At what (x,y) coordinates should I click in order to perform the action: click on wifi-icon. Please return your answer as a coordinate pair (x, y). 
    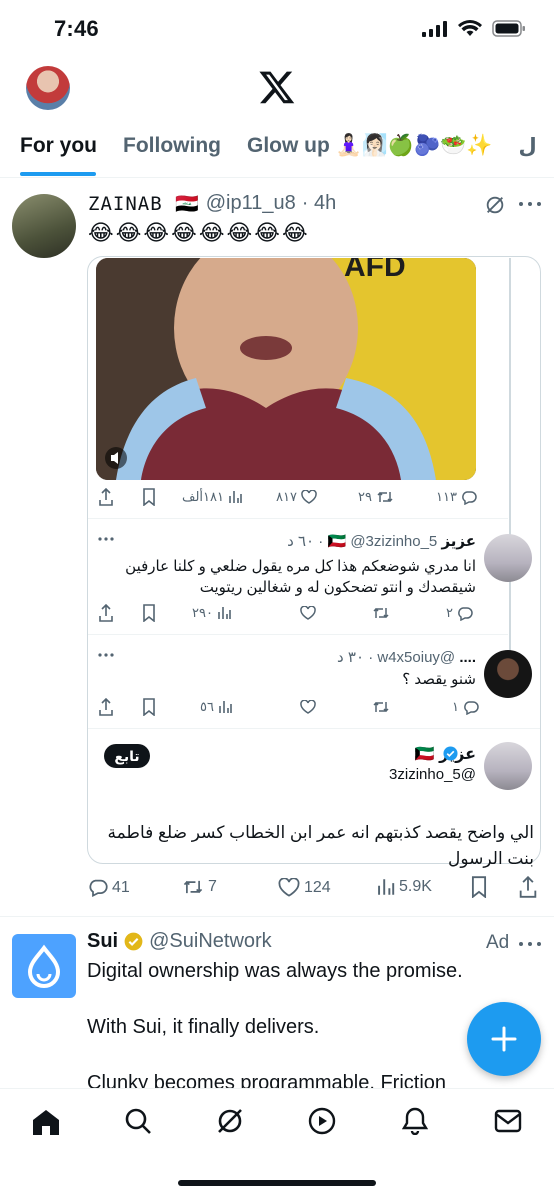
    Looking at the image, I should click on (470, 28).